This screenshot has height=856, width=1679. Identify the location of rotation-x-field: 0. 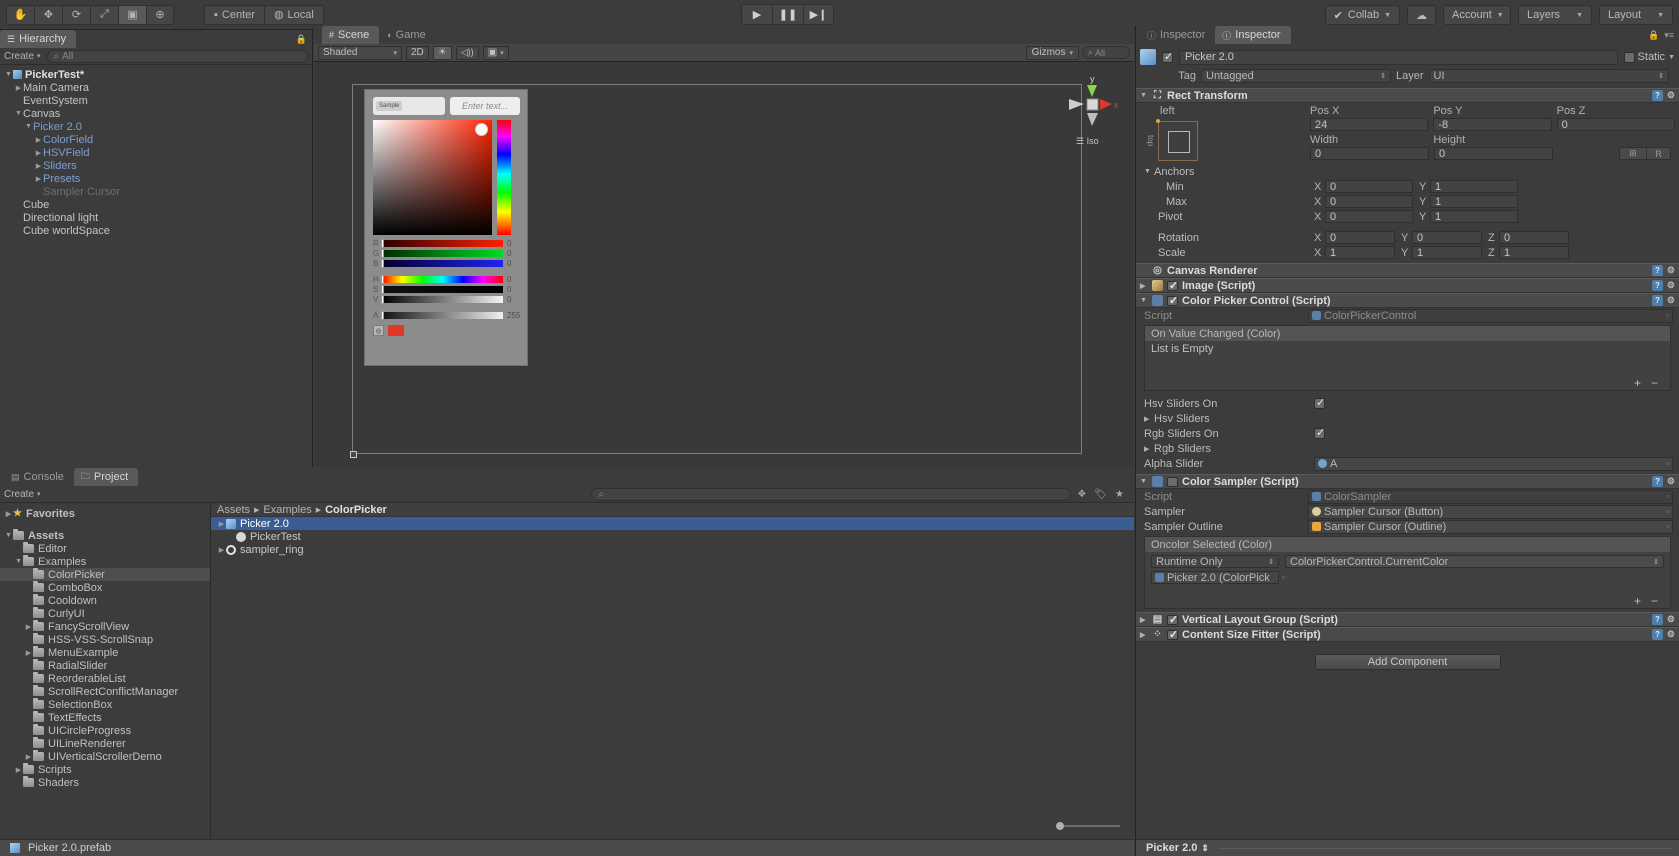
(1360, 237).